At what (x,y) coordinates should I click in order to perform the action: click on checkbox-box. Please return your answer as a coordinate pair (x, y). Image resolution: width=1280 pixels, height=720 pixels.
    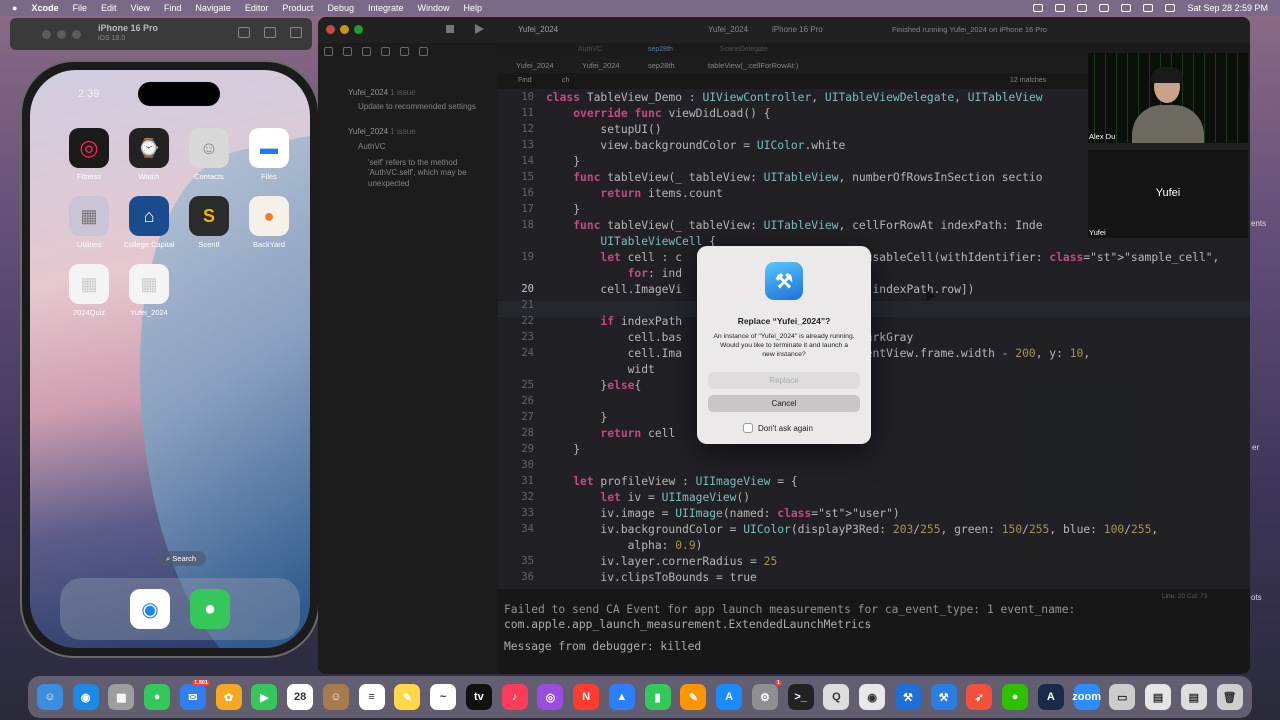
    Looking at the image, I should click on (748, 428).